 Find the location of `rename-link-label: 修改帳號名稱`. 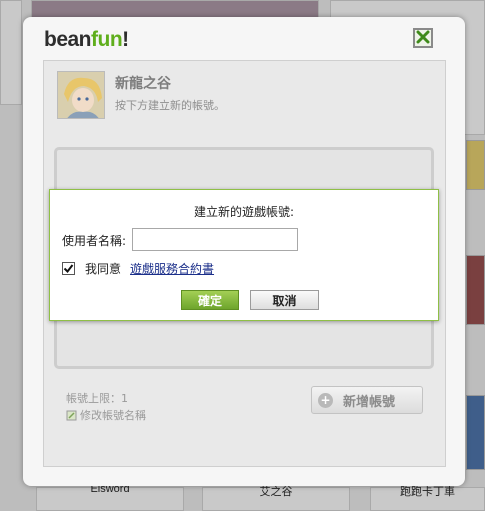

rename-link-label: 修改帳號名稱 is located at coordinates (113, 415).